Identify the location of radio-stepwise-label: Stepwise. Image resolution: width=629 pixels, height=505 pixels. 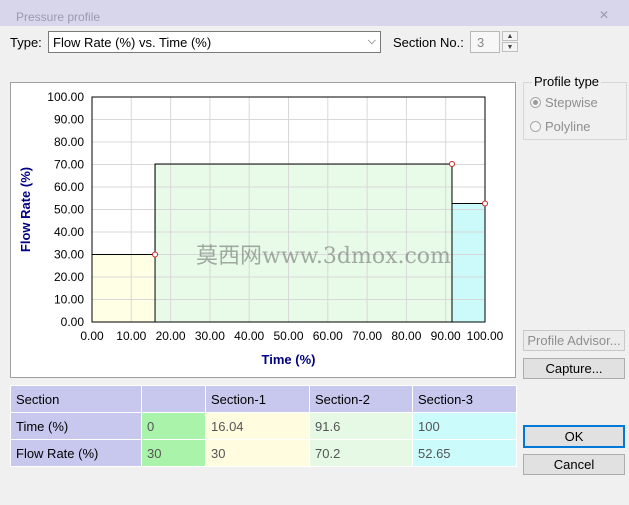
(571, 102).